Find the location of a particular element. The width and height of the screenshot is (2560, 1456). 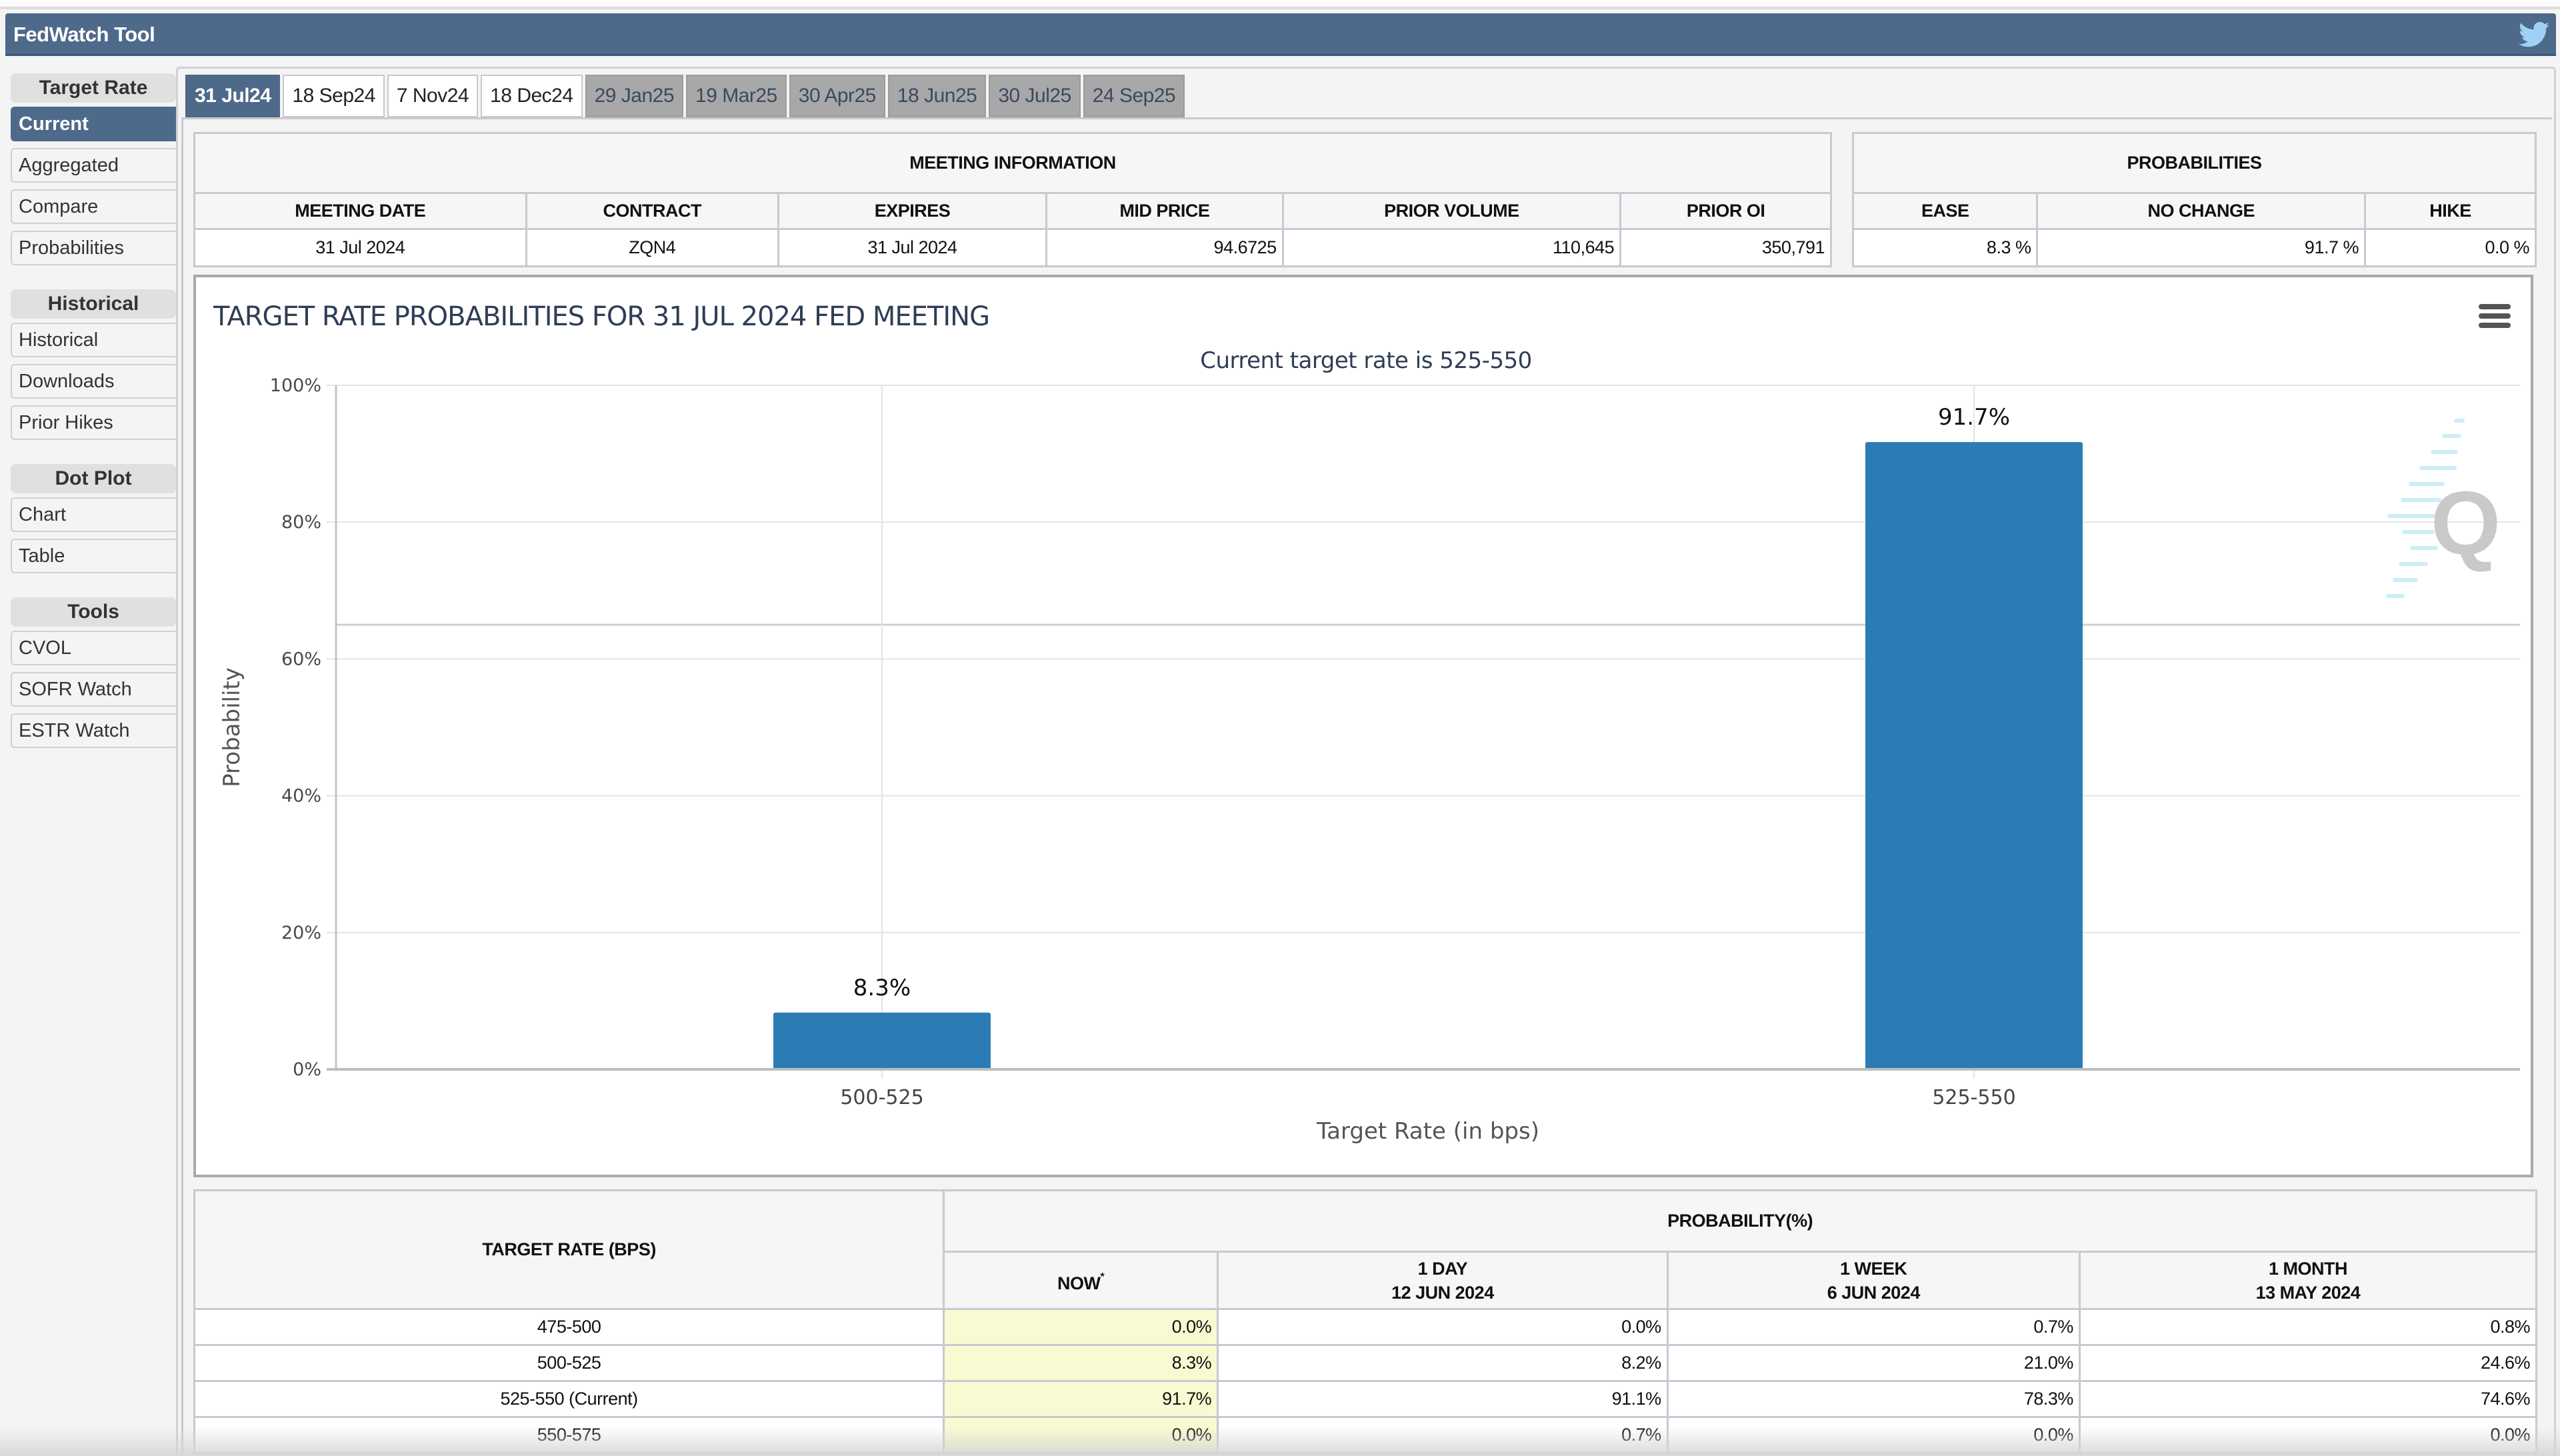

probability-cell: 21.0% is located at coordinates (1873, 1363).